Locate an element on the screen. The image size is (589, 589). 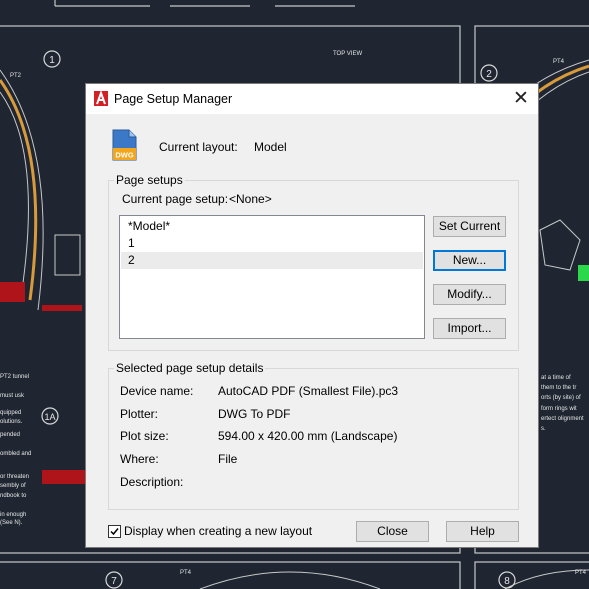
close-icon: ✕ is located at coordinates (521, 99).